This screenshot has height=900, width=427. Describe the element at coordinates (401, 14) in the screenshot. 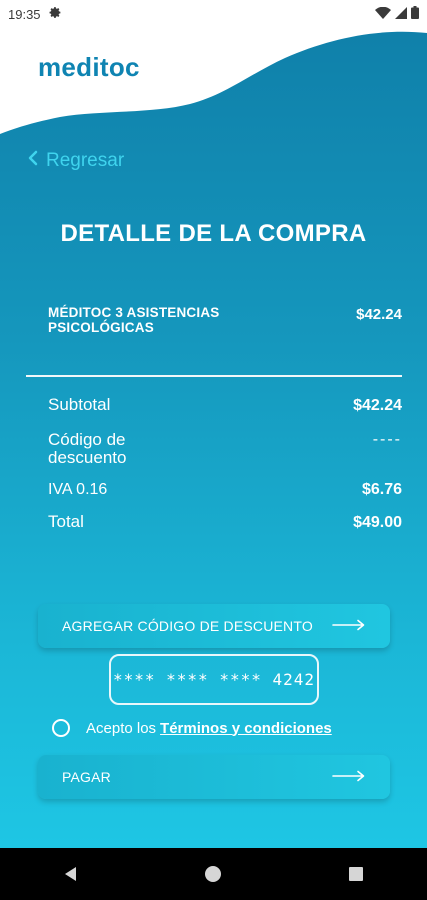

I see `signal-icon` at that location.